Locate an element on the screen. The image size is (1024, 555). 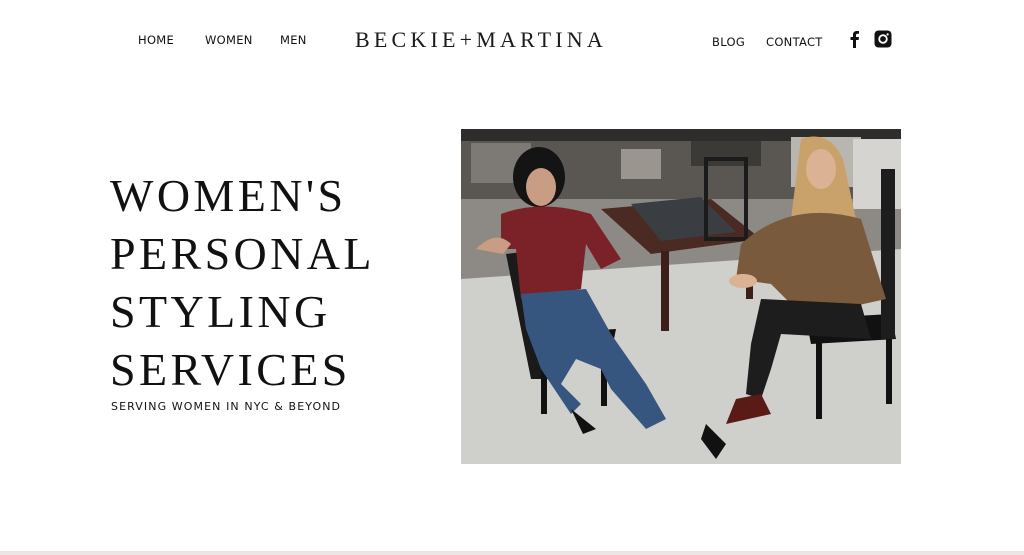
hero-title-line: SERVICES is located at coordinates (230, 369).